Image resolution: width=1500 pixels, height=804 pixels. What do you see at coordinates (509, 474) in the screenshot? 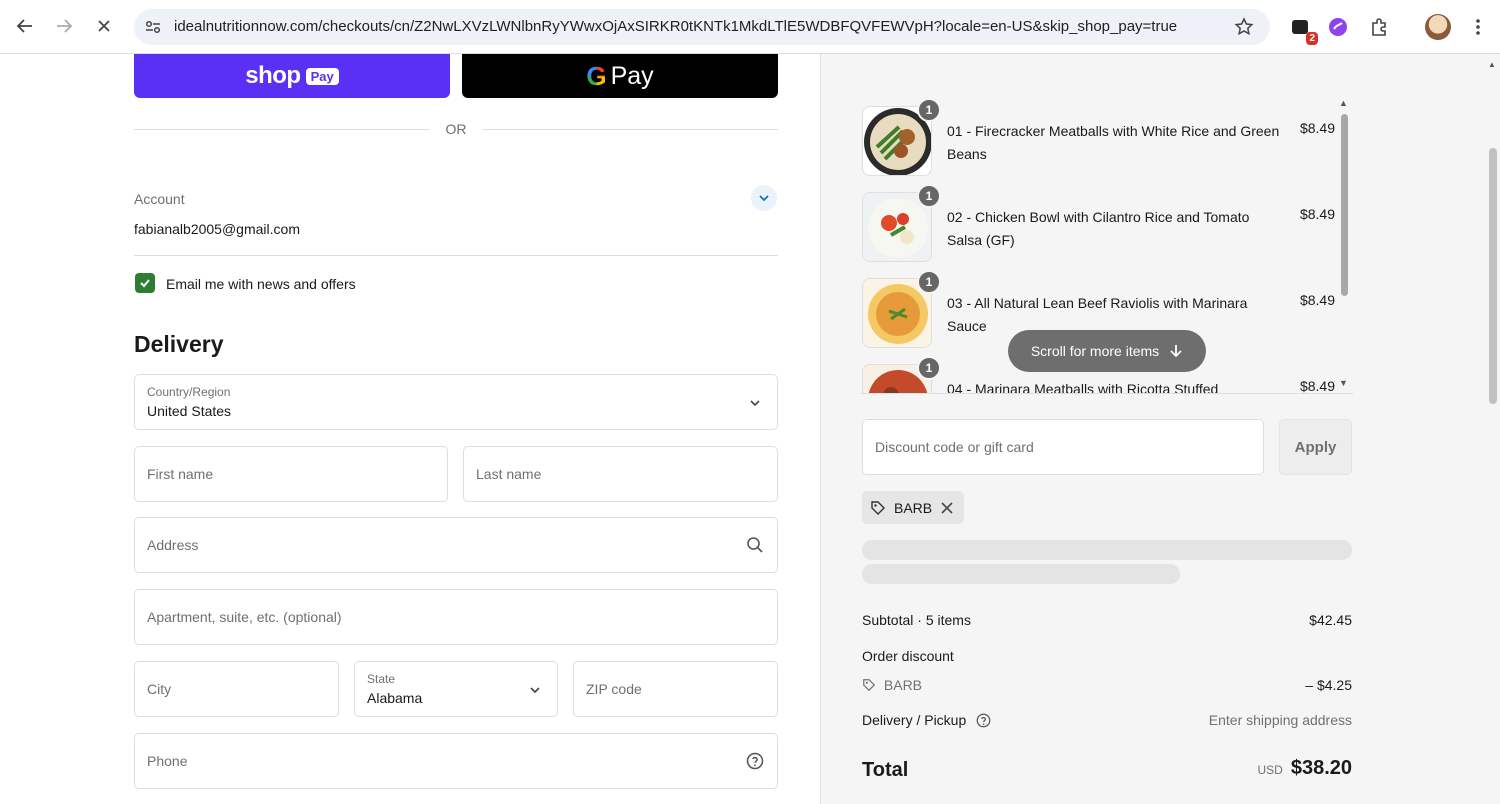
I see `last-name-placeholder: Last name` at bounding box center [509, 474].